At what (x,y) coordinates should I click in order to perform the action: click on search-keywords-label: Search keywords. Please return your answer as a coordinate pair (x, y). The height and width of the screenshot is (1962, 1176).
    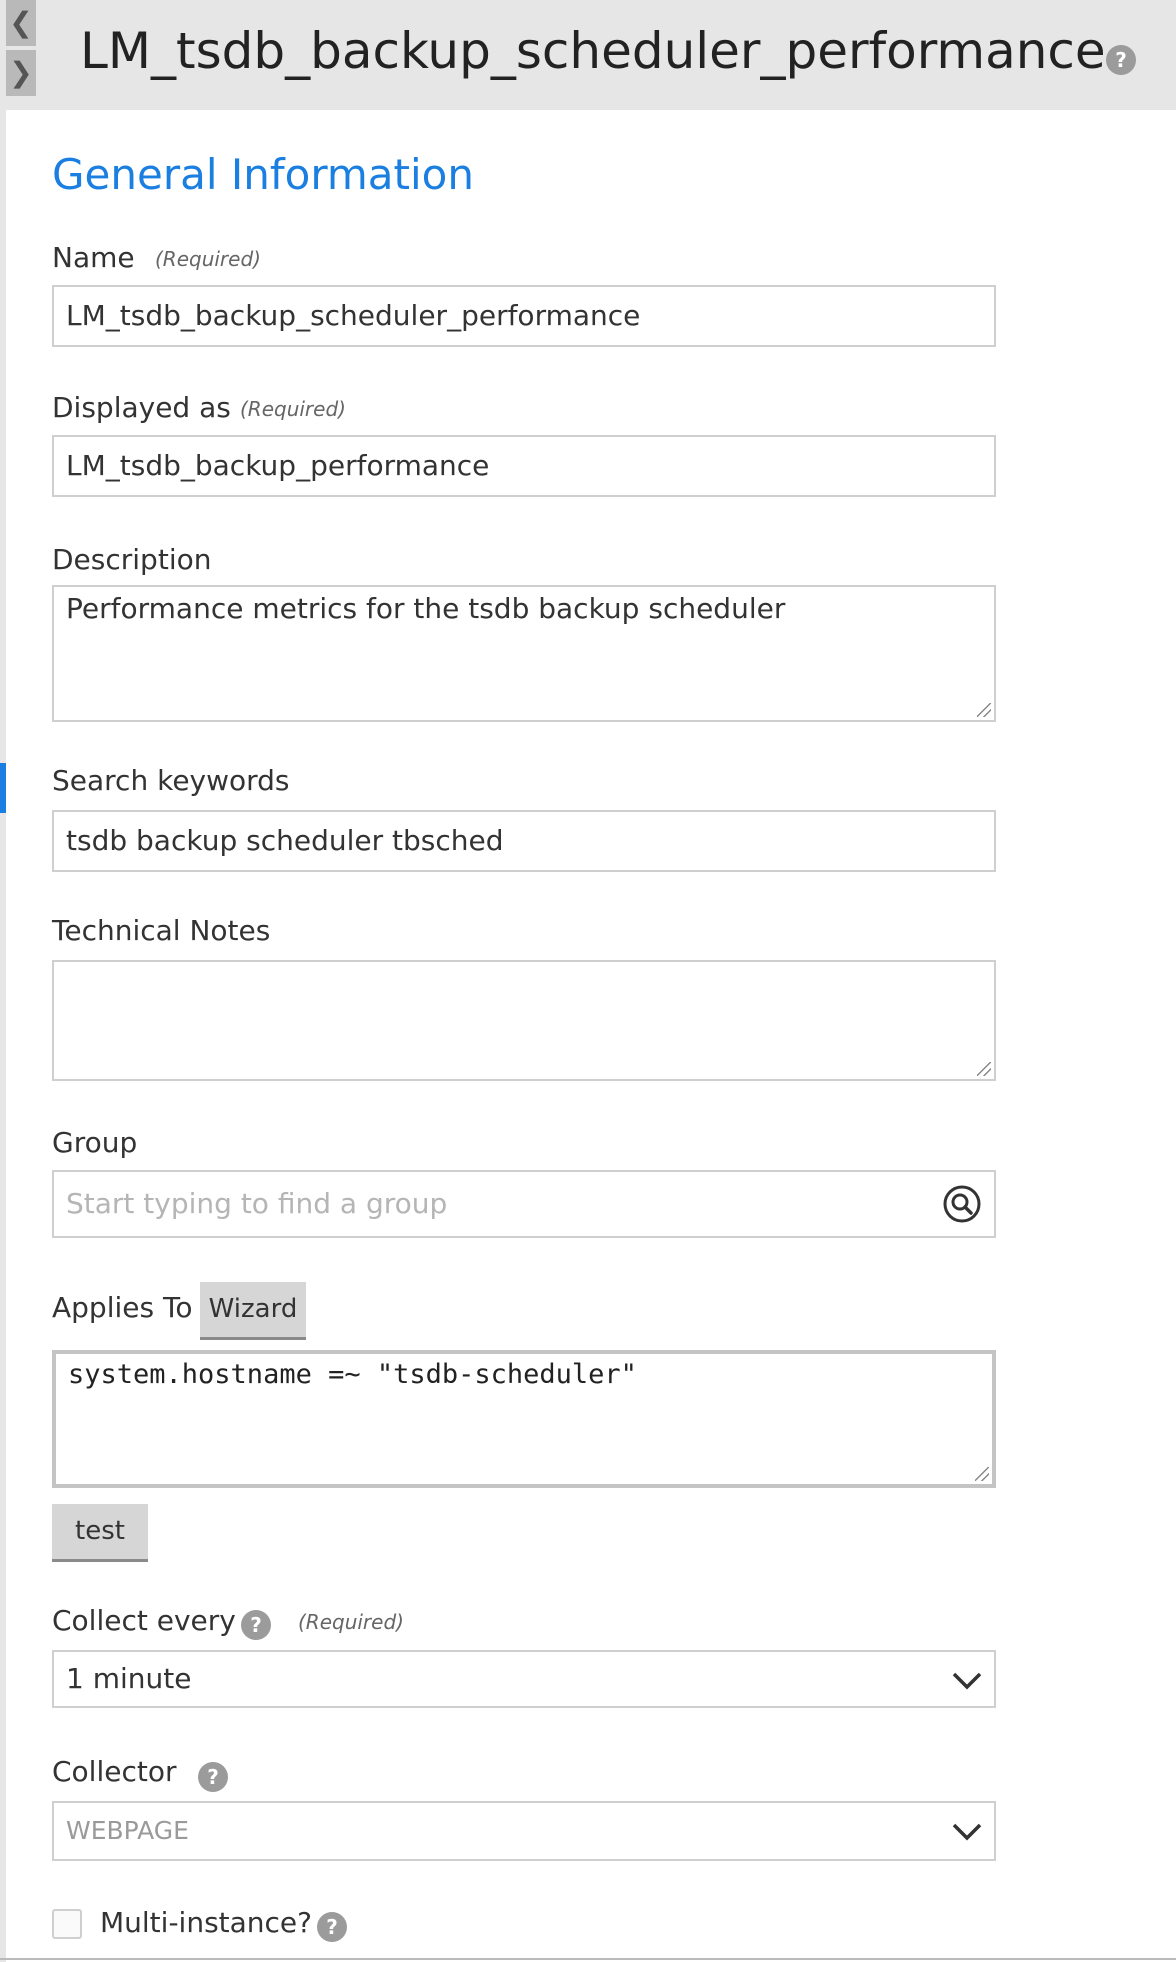
    Looking at the image, I should click on (171, 780).